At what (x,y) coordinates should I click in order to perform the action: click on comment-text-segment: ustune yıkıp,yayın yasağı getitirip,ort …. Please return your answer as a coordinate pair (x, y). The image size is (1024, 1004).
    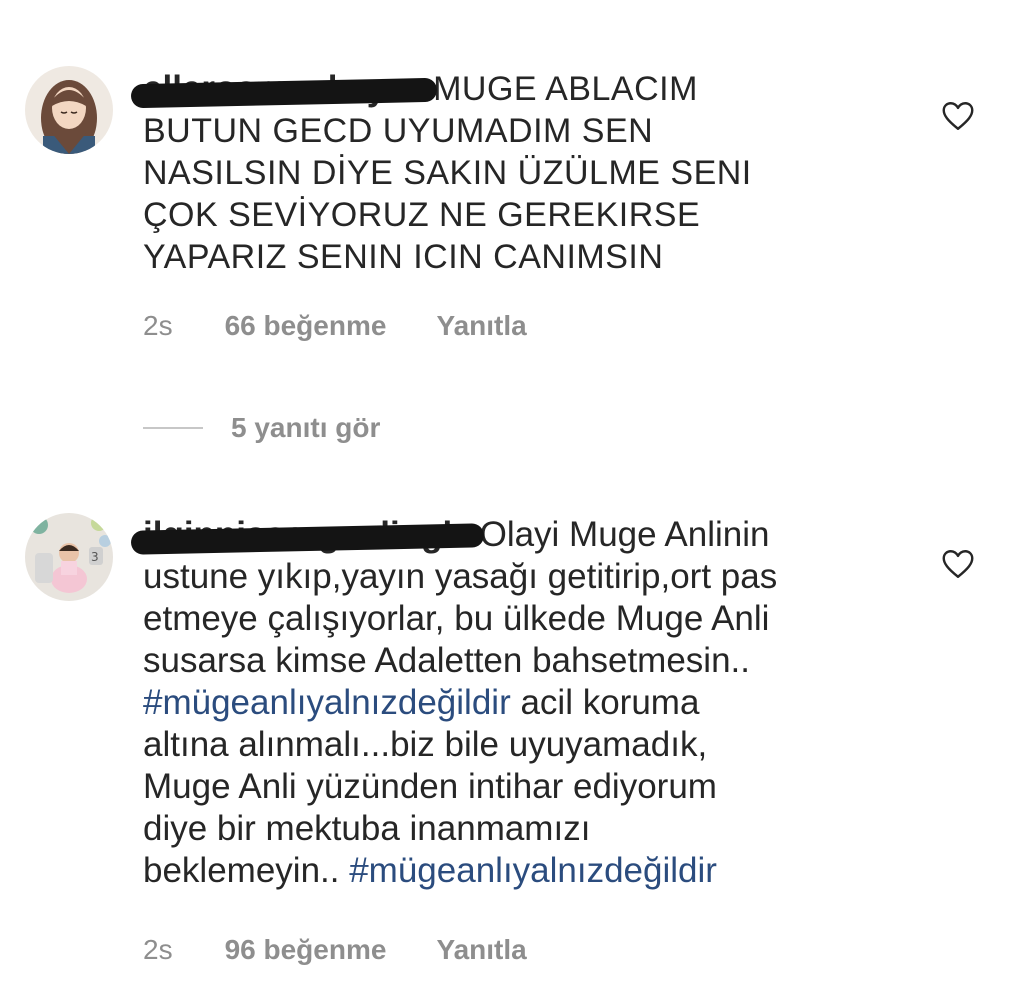
    Looking at the image, I should click on (460, 618).